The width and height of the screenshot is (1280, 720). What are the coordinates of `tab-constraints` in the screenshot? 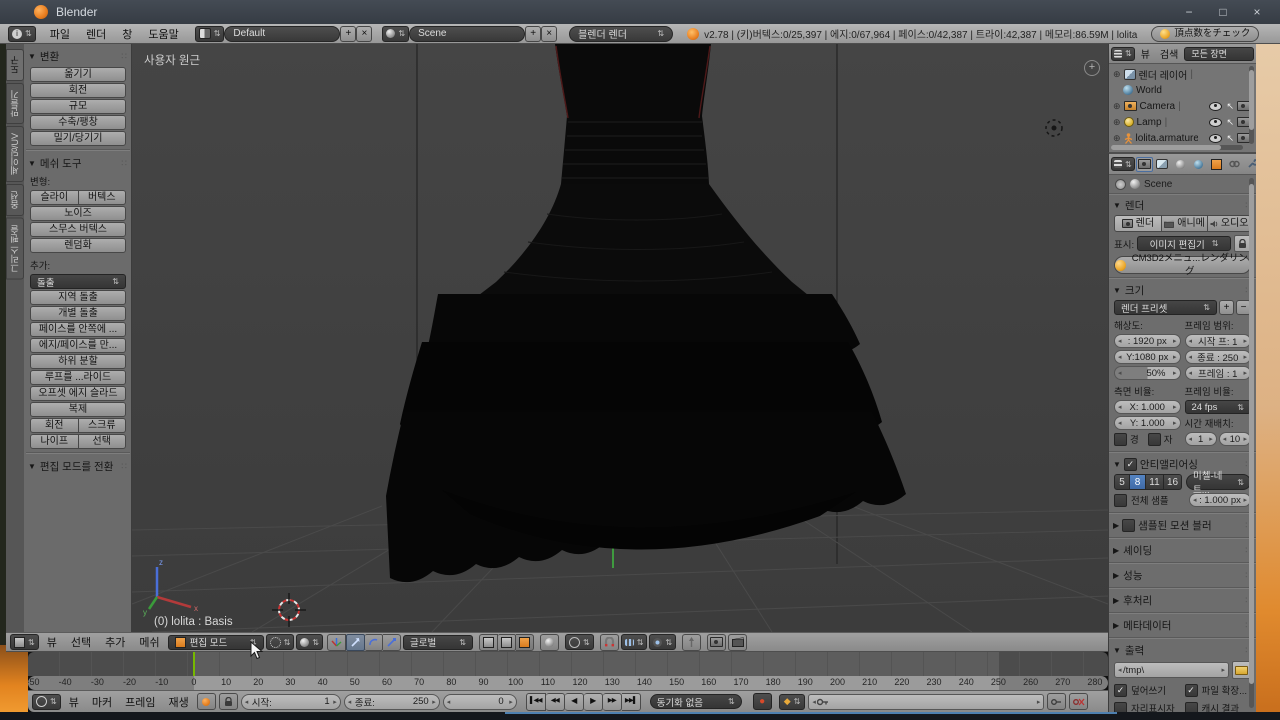 It's located at (1234, 164).